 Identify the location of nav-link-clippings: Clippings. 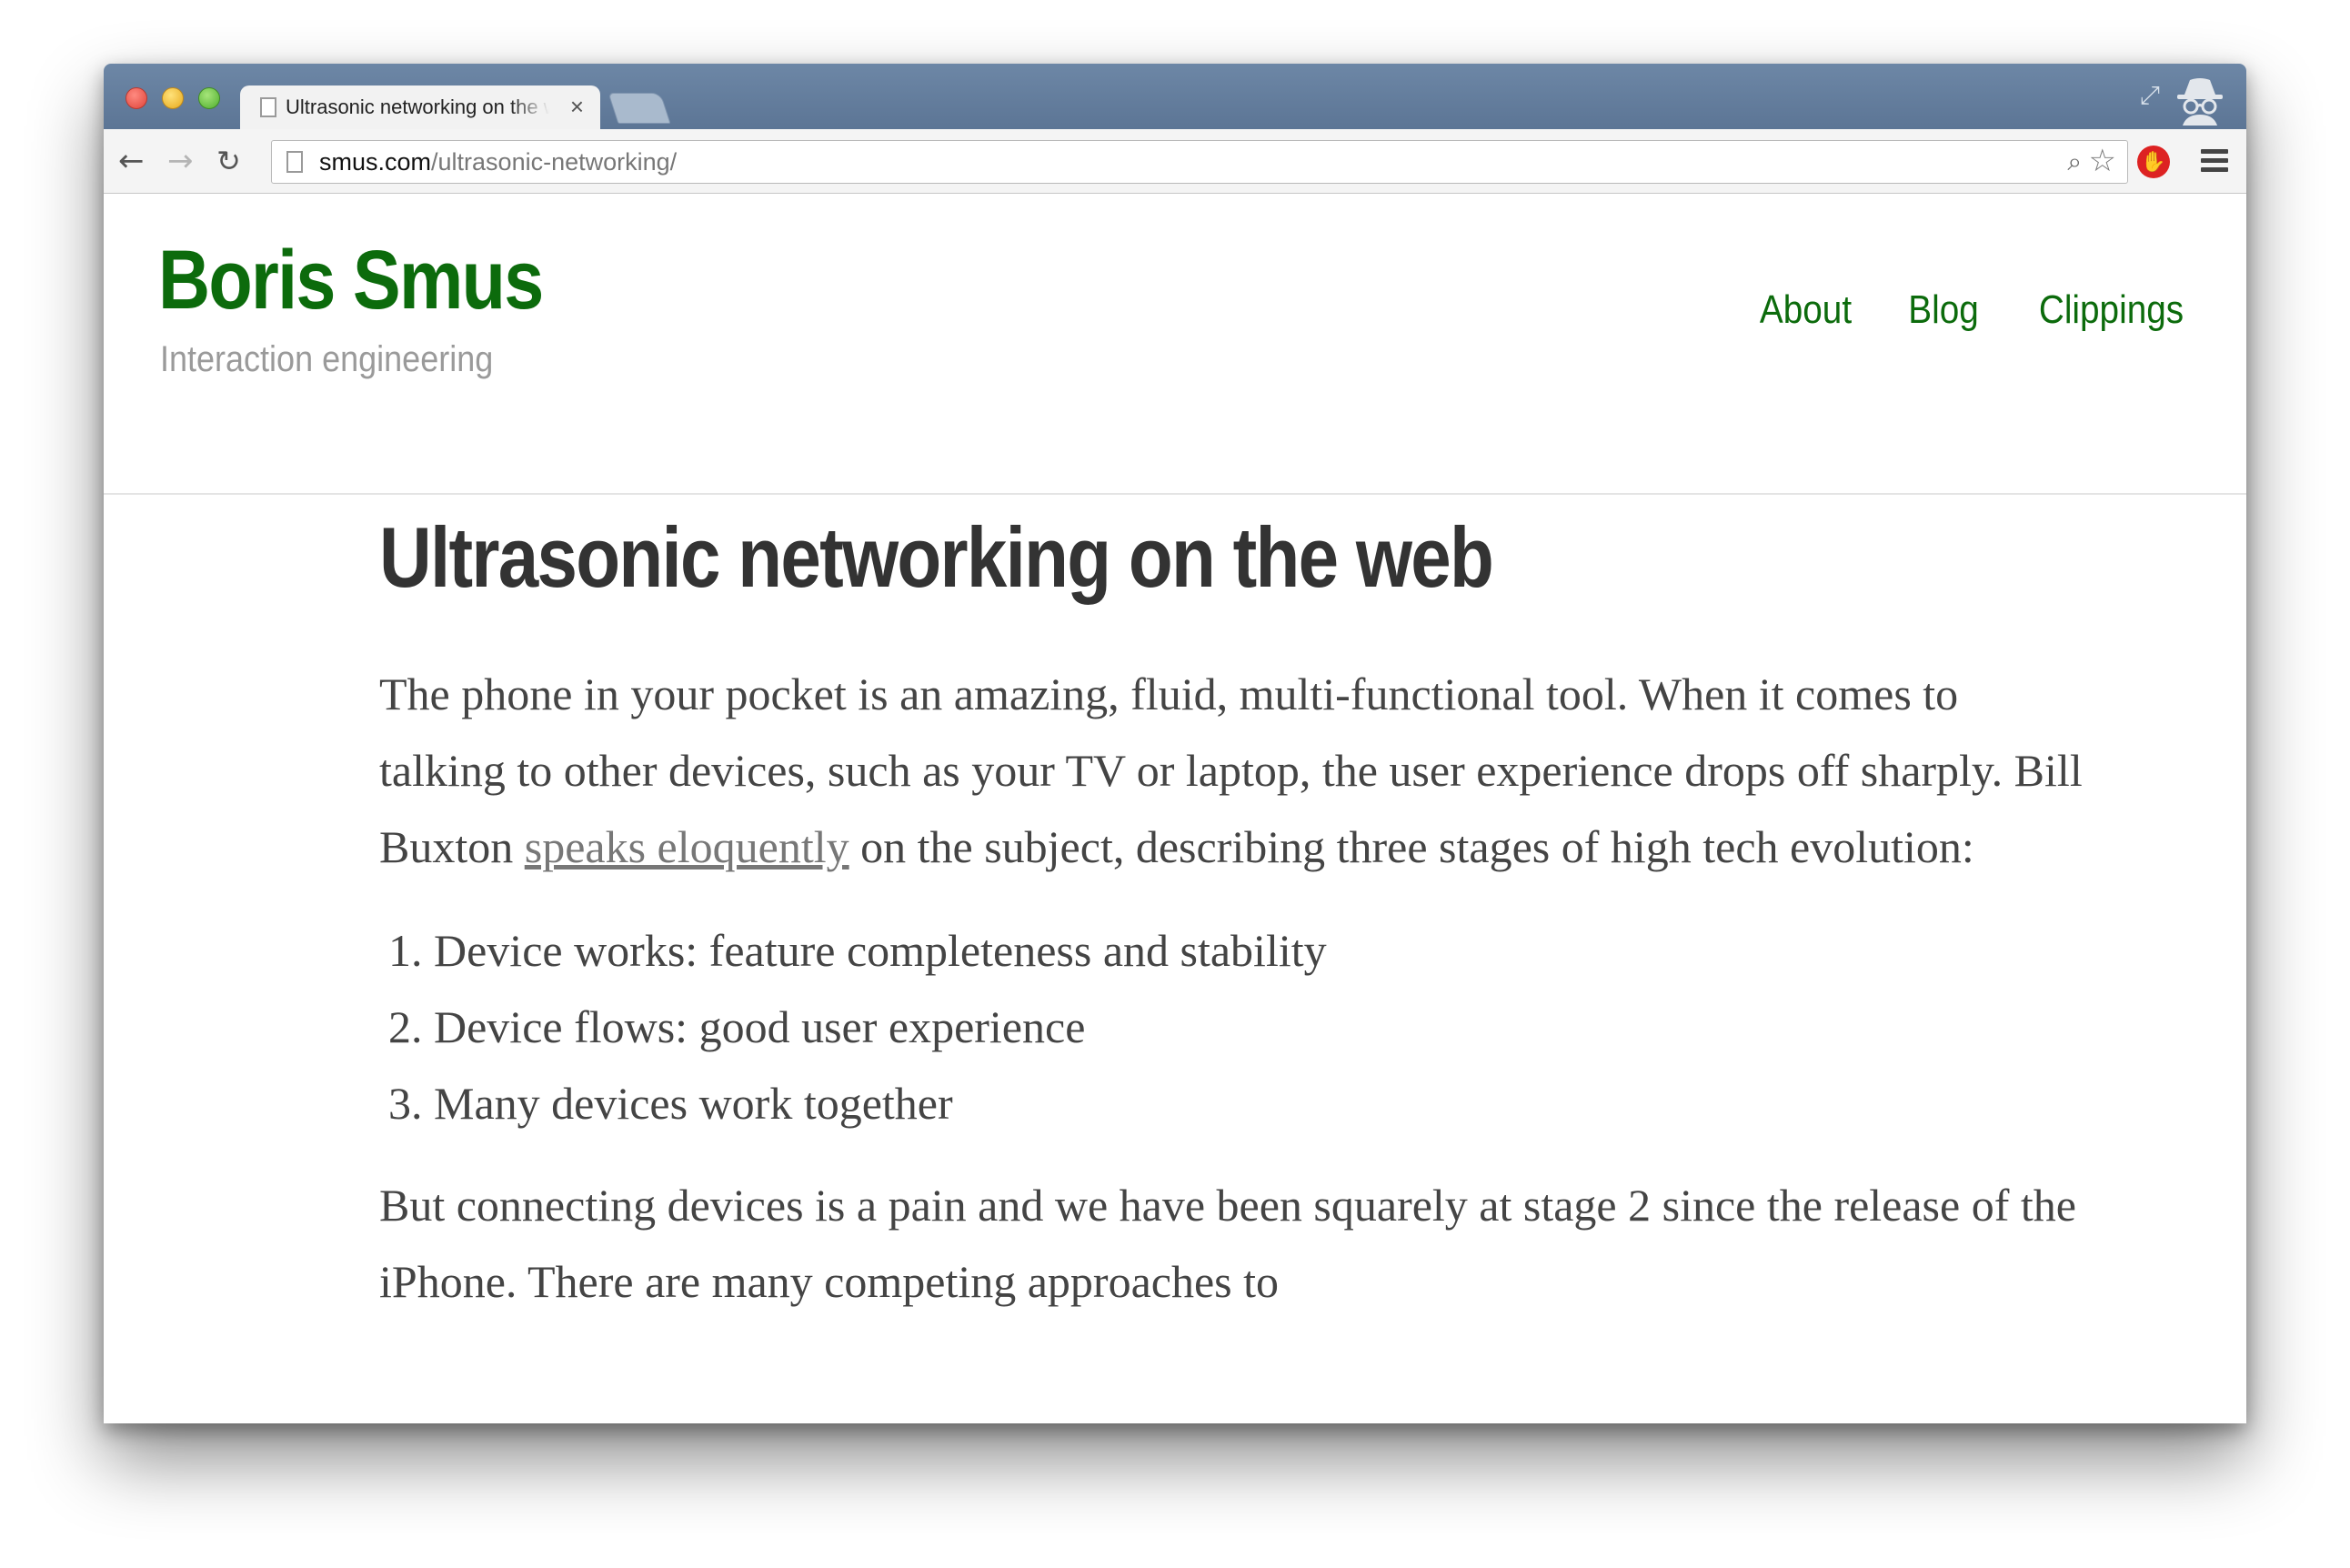
(2111, 310).